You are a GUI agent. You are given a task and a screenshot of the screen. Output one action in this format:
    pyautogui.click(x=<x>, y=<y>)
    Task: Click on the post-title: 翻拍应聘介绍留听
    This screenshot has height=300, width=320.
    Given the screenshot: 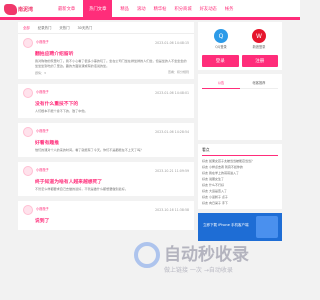 What is the action you would take?
    pyautogui.click(x=112, y=53)
    